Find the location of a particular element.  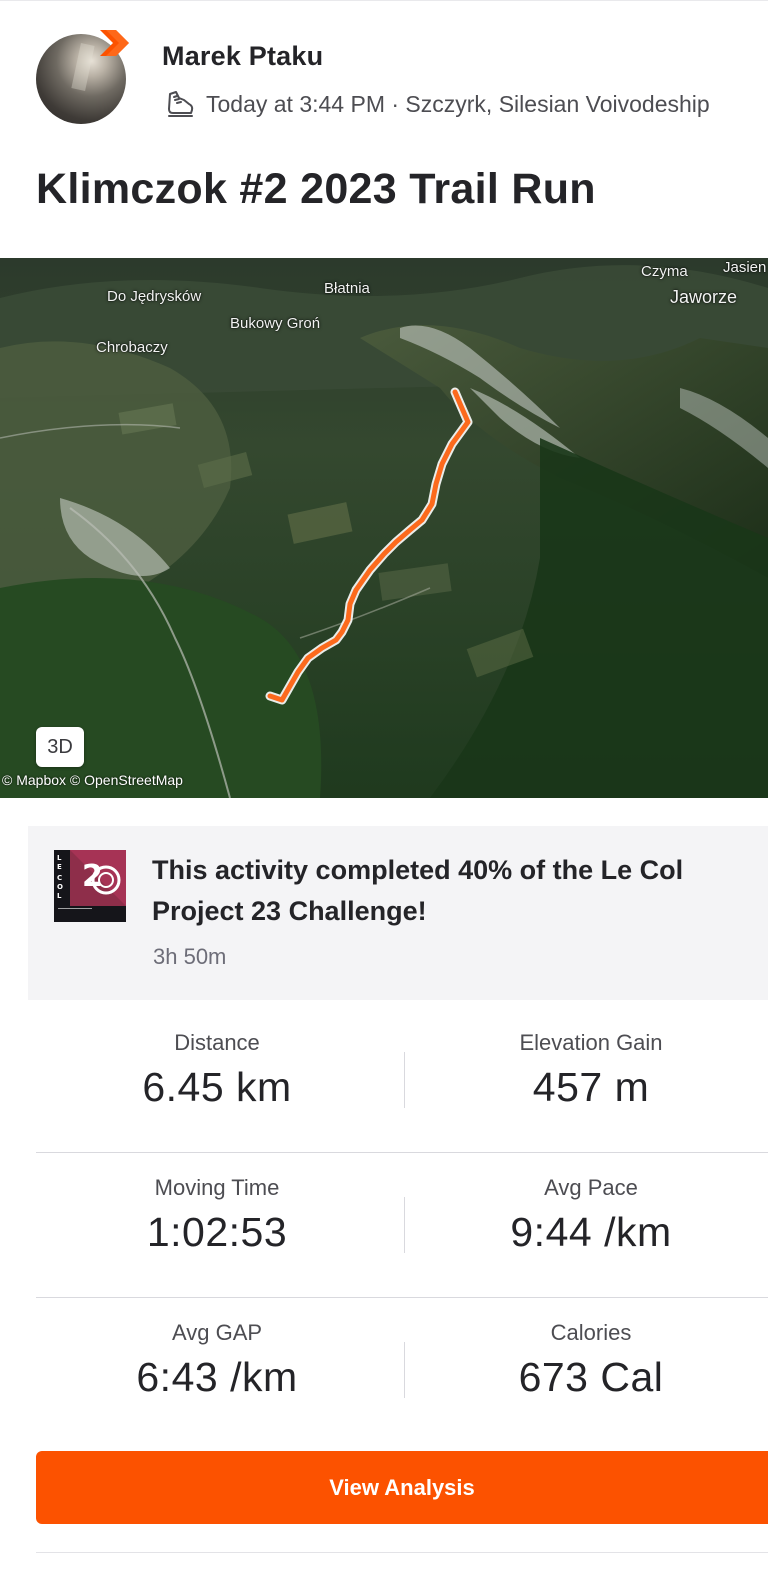

bottom-divider is located at coordinates (402, 1552).